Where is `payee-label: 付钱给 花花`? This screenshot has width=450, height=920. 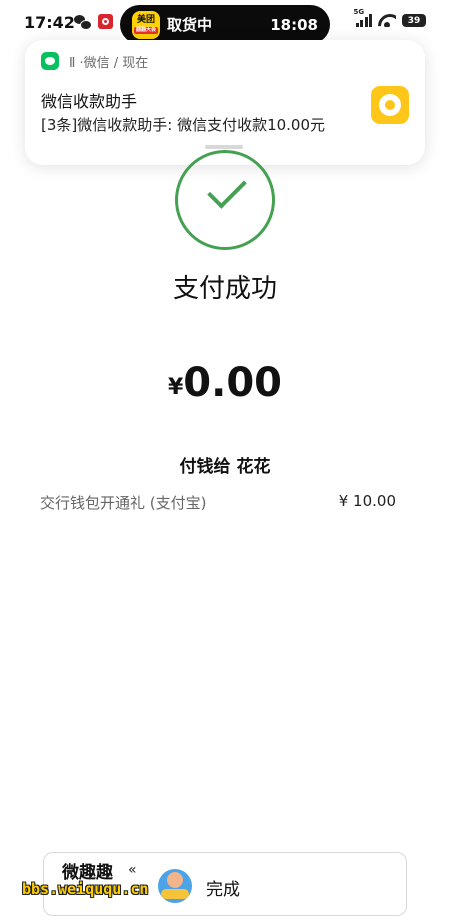
payee-label: 付钱给 花花 is located at coordinates (225, 467).